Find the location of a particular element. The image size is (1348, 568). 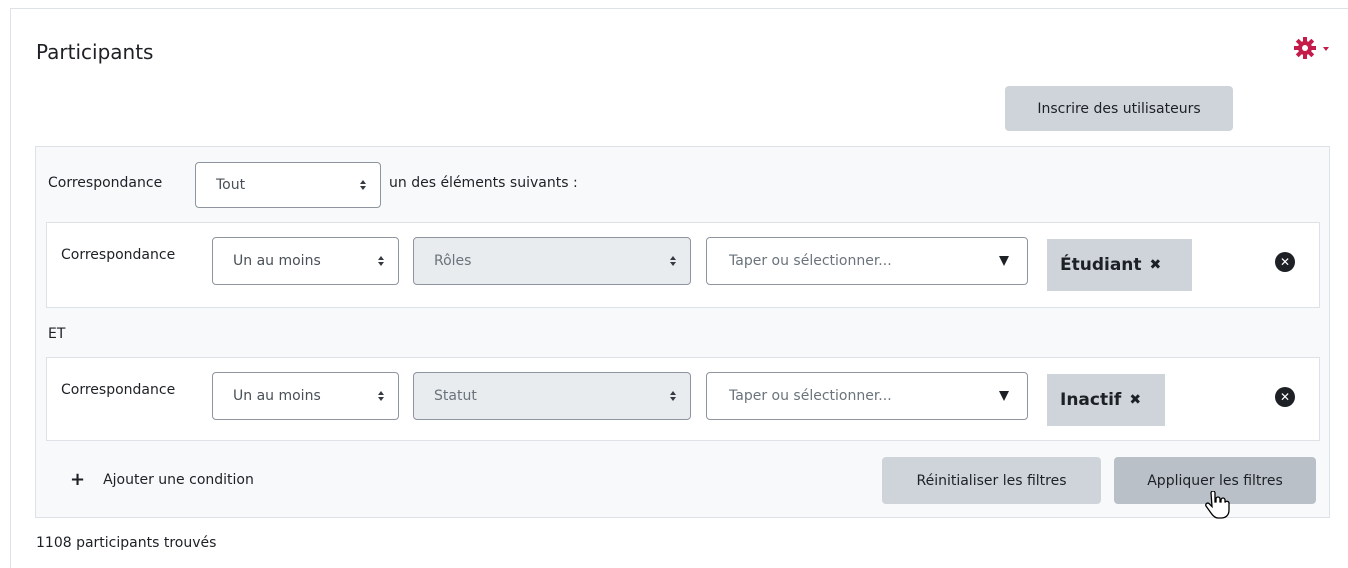

filter-type-select: Rôles is located at coordinates (552, 261).